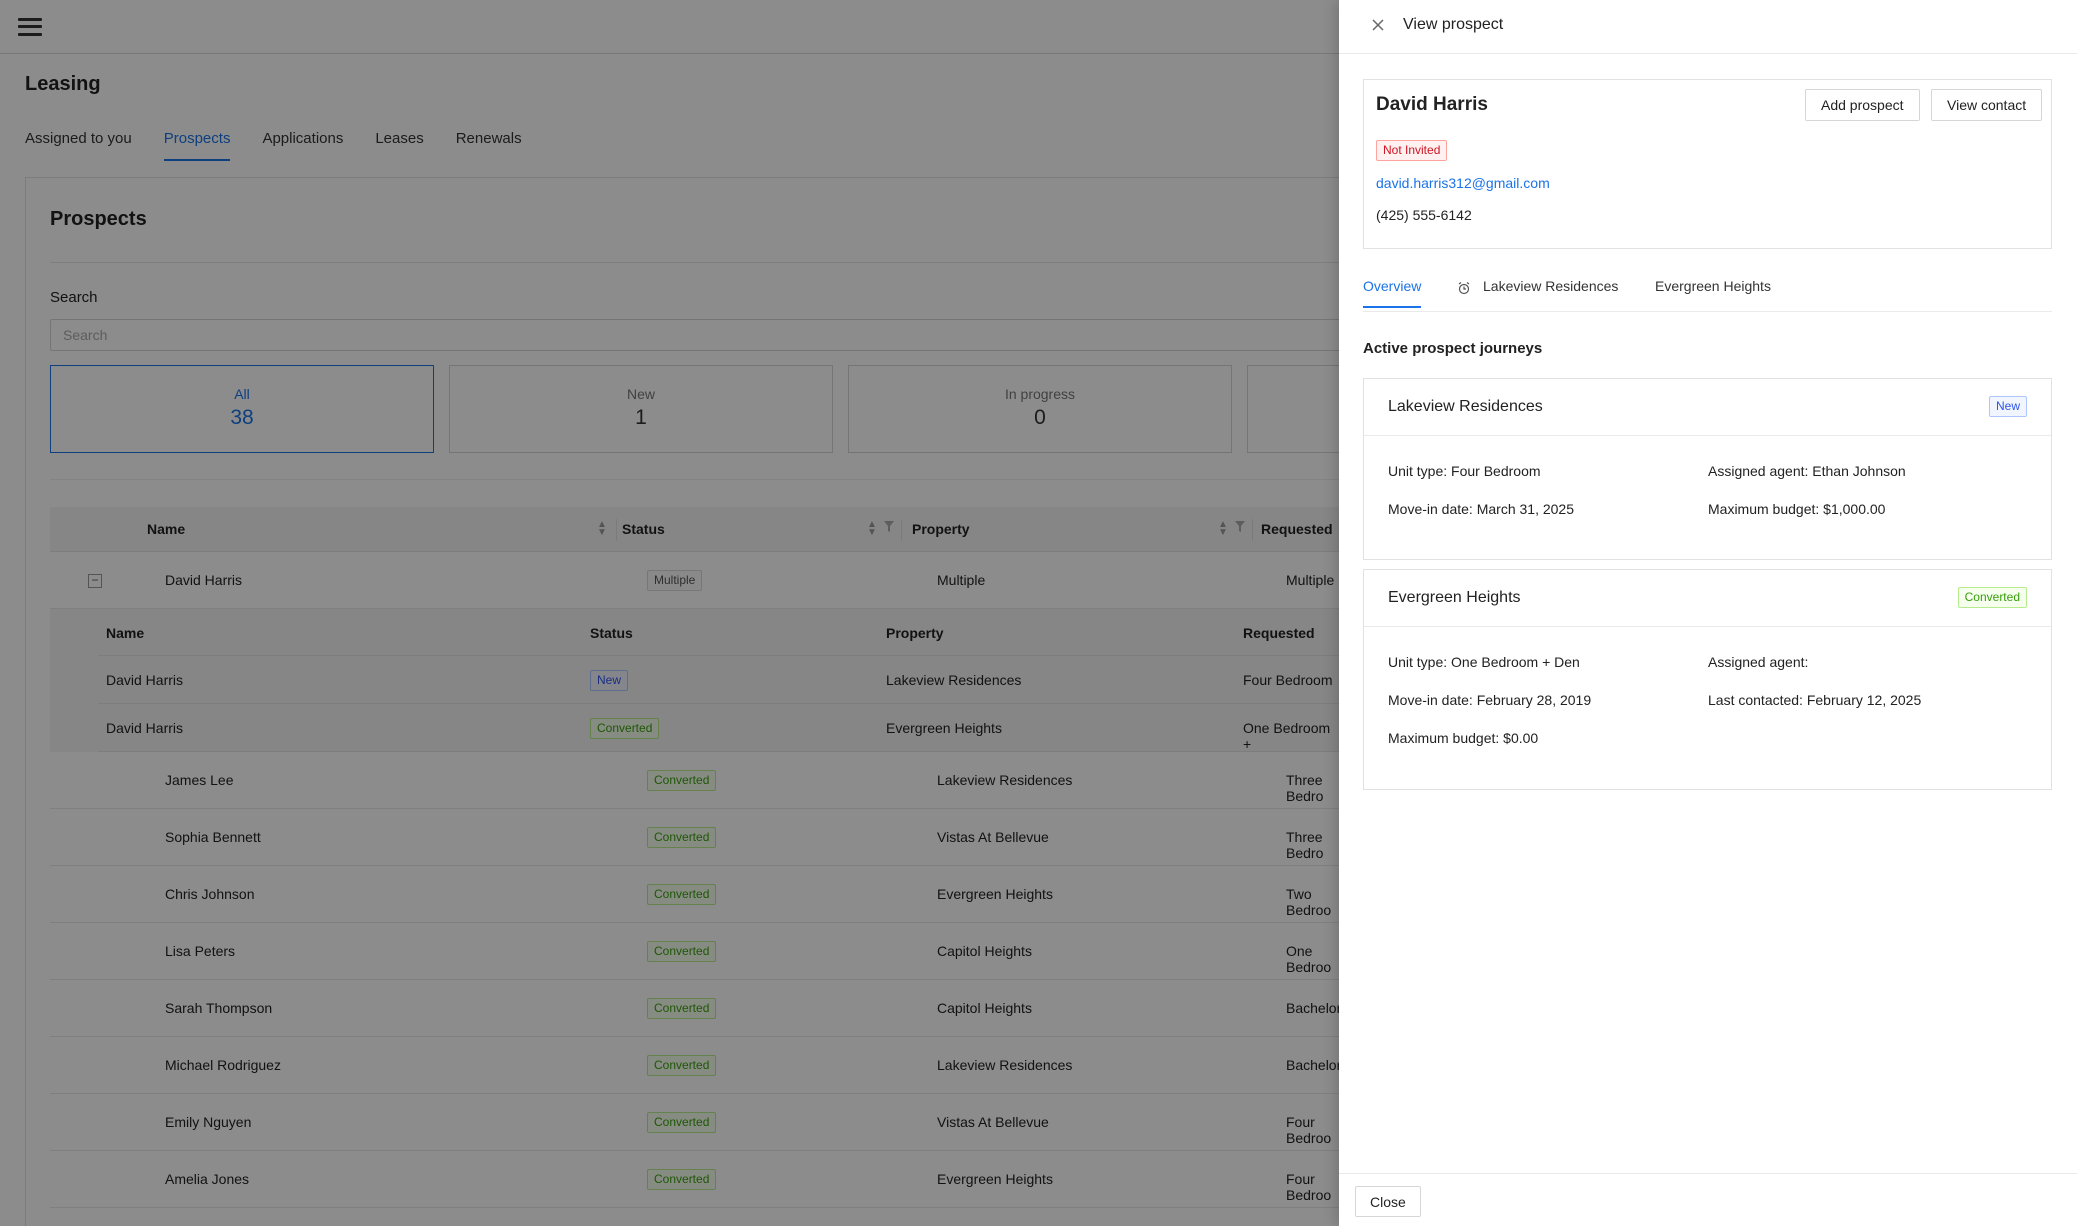  I want to click on alarm-icon, so click(1464, 288).